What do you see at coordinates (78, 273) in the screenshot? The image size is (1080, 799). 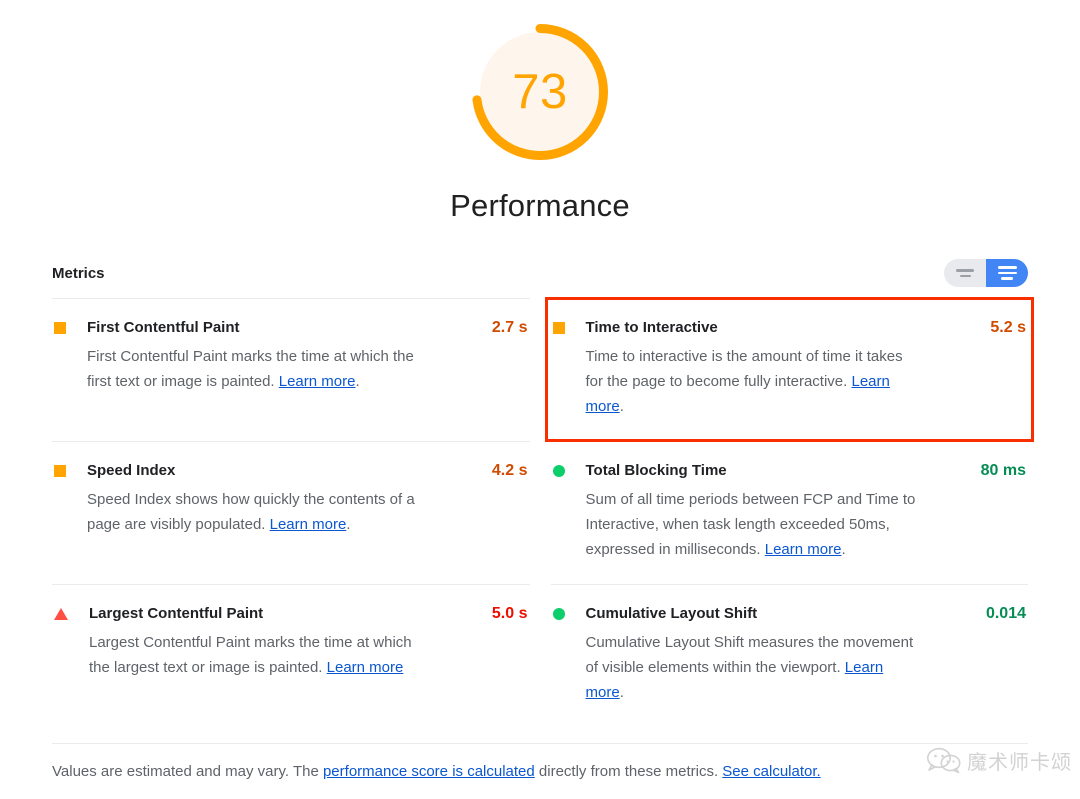 I see `metrics-section-label: Metrics` at bounding box center [78, 273].